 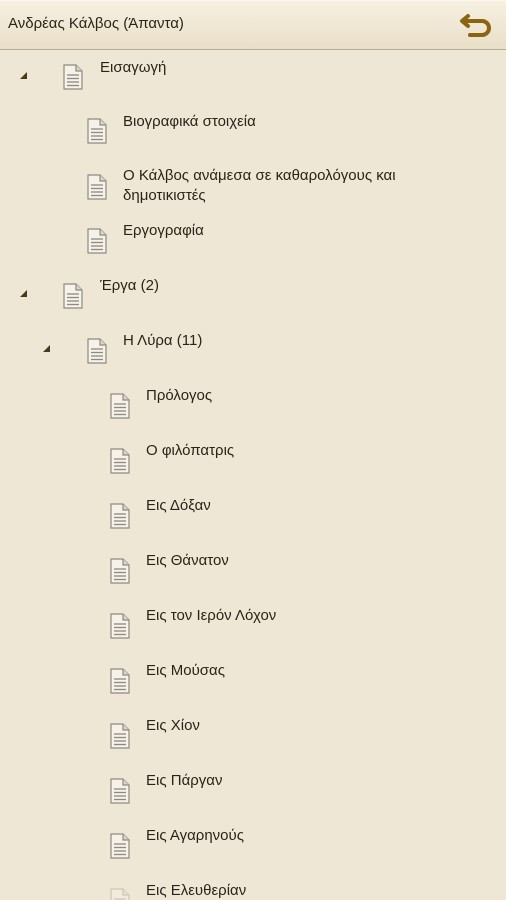 What do you see at coordinates (163, 230) in the screenshot?
I see `tree-node-label: Εργογραφία` at bounding box center [163, 230].